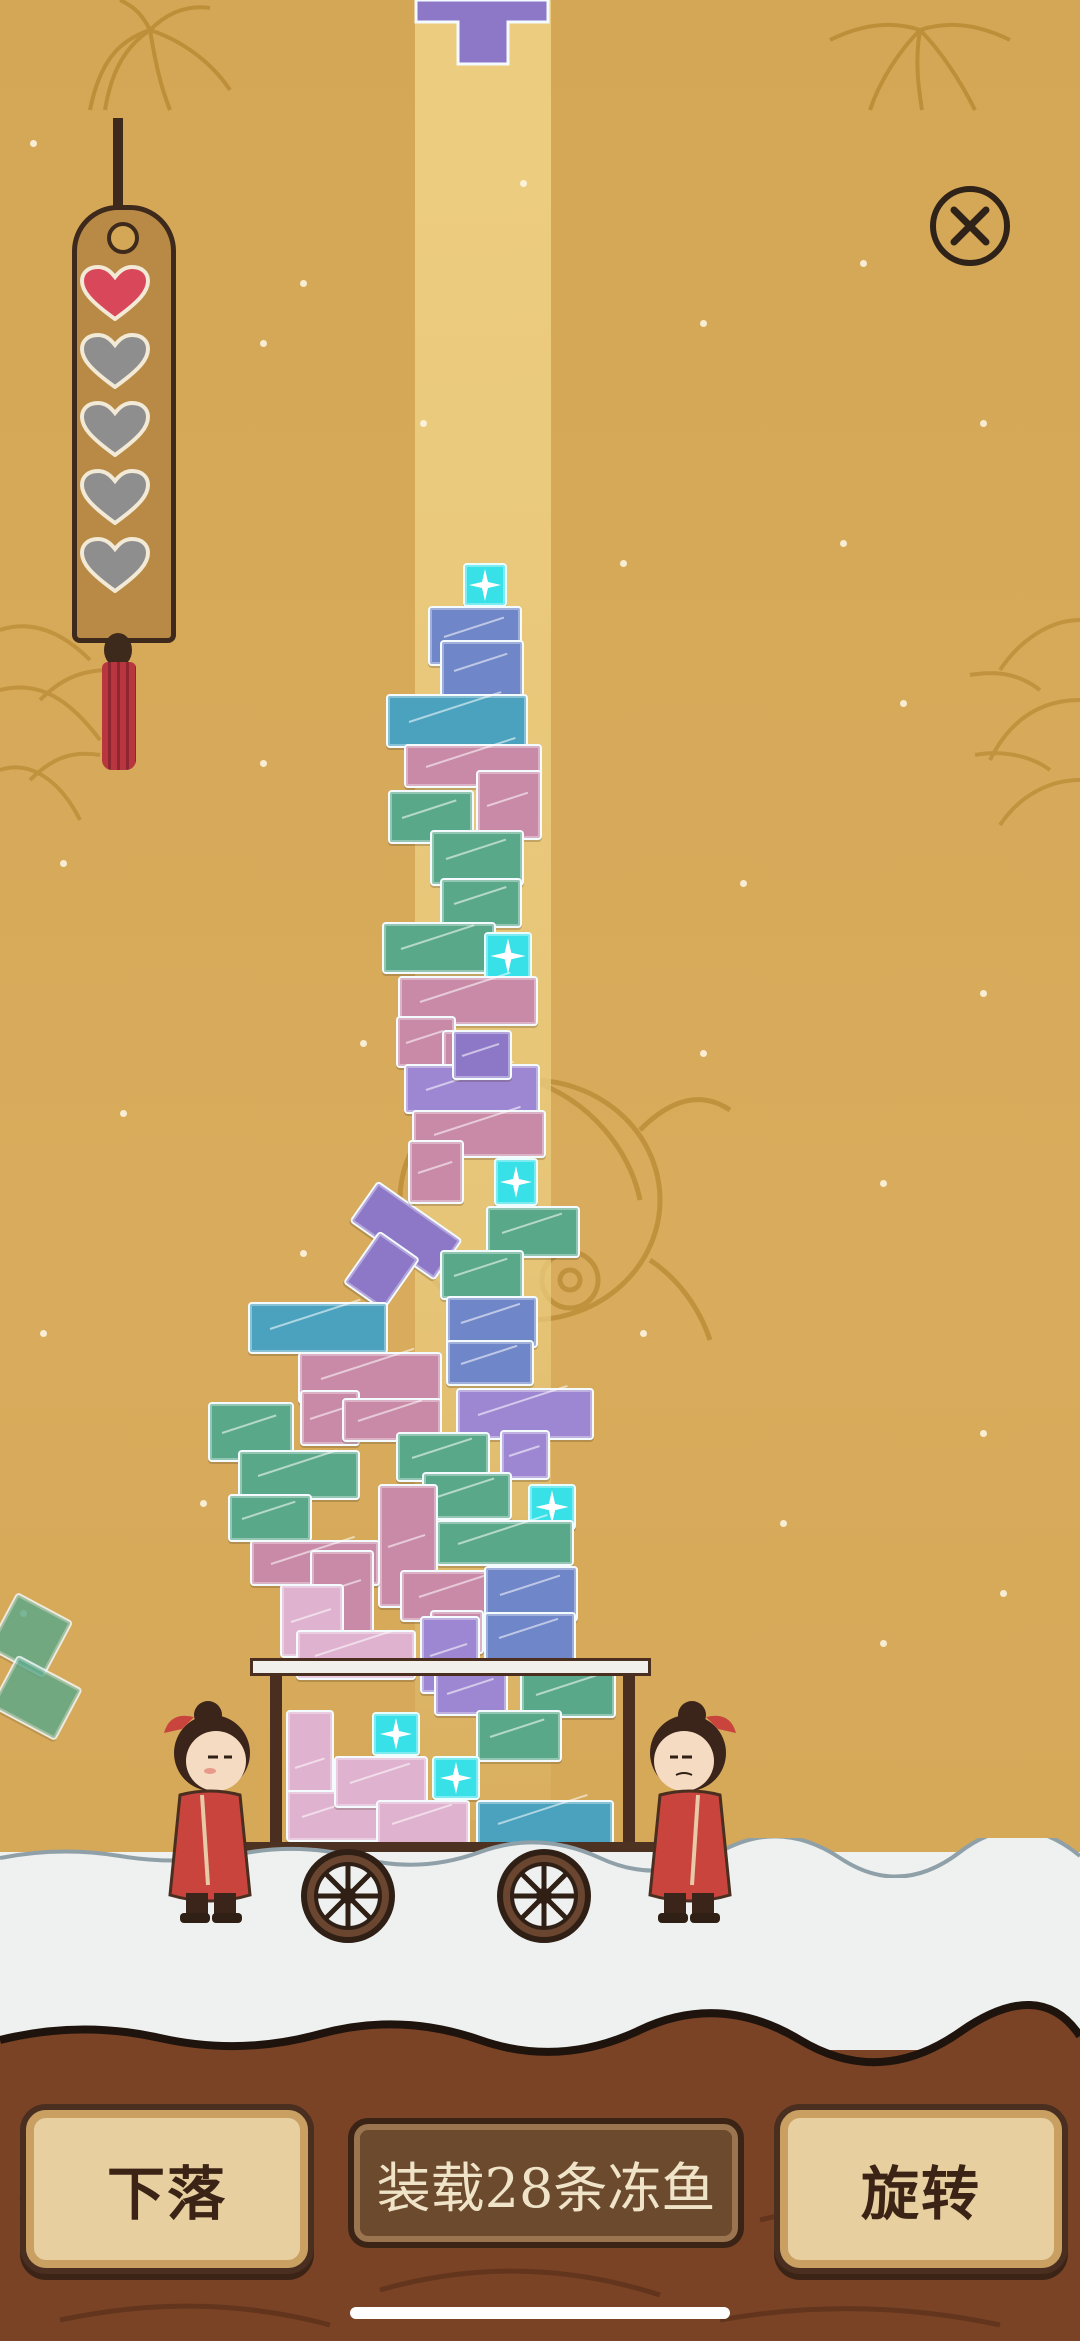 The width and height of the screenshot is (1080, 2341). I want to click on ice-block, so click(41, 1698).